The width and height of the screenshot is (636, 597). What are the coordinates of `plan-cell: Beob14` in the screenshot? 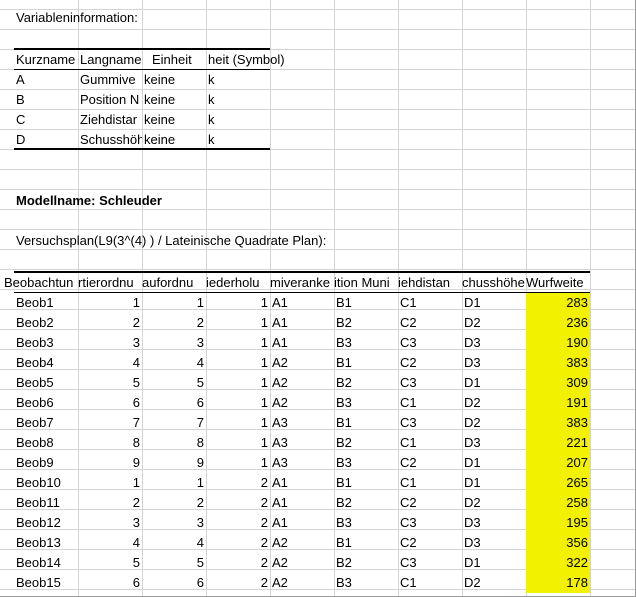 It's located at (46, 563).